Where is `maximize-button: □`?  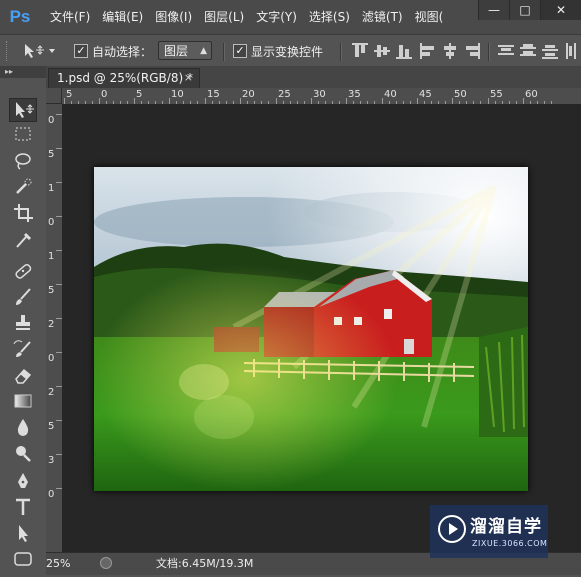
maximize-button: □ is located at coordinates (524, 10).